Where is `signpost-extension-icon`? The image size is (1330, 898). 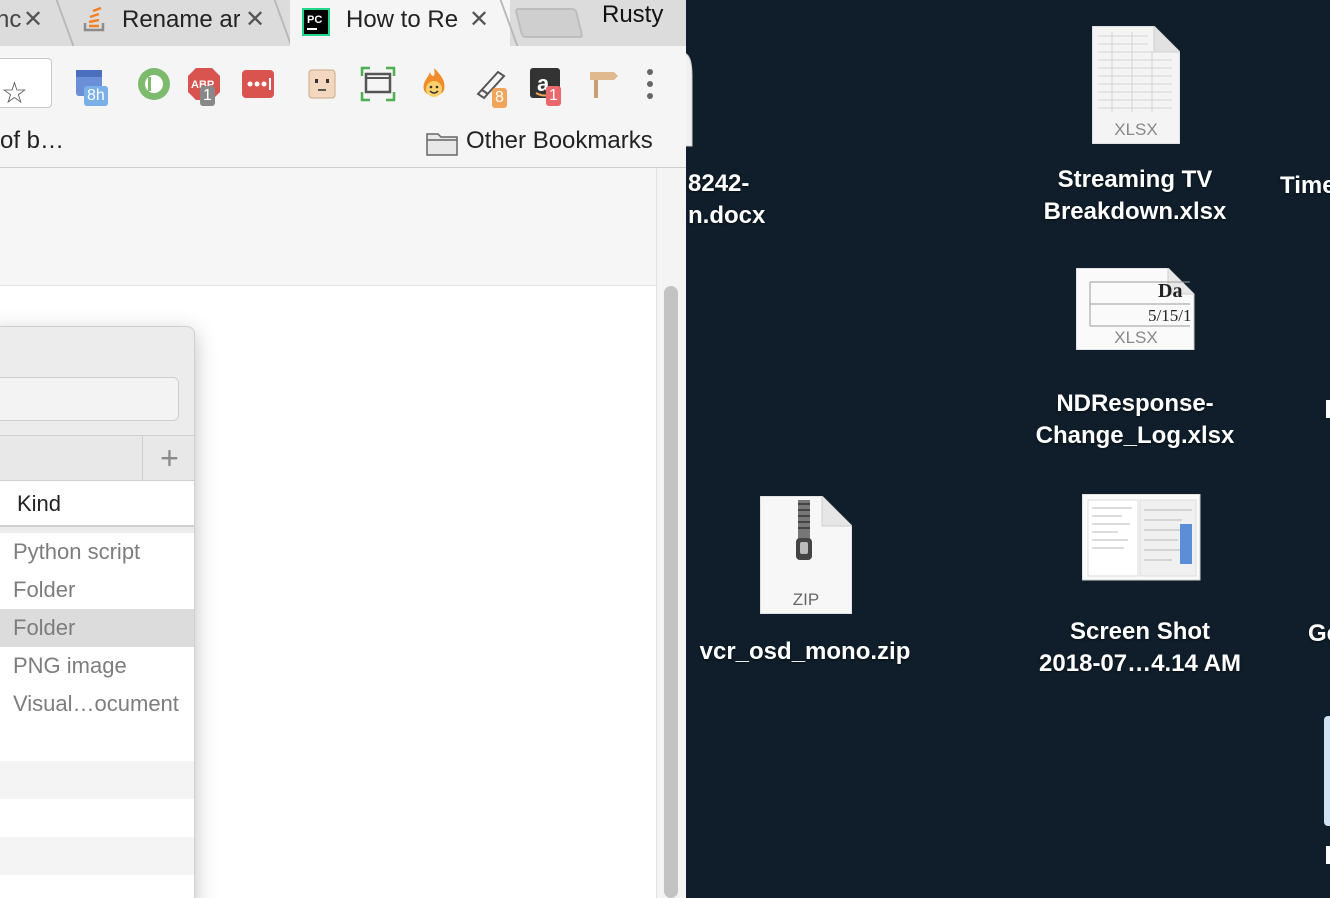
signpost-extension-icon is located at coordinates (604, 84).